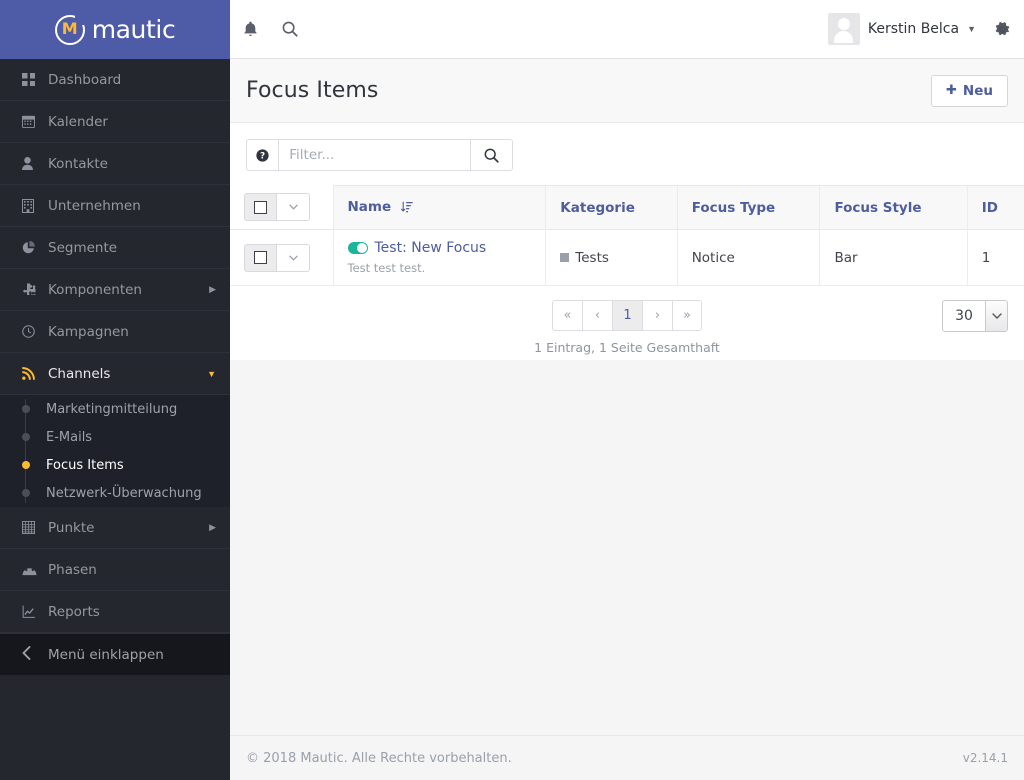  What do you see at coordinates (112, 409) in the screenshot?
I see `sidebar-subitem-label: Marketingmitteilung` at bounding box center [112, 409].